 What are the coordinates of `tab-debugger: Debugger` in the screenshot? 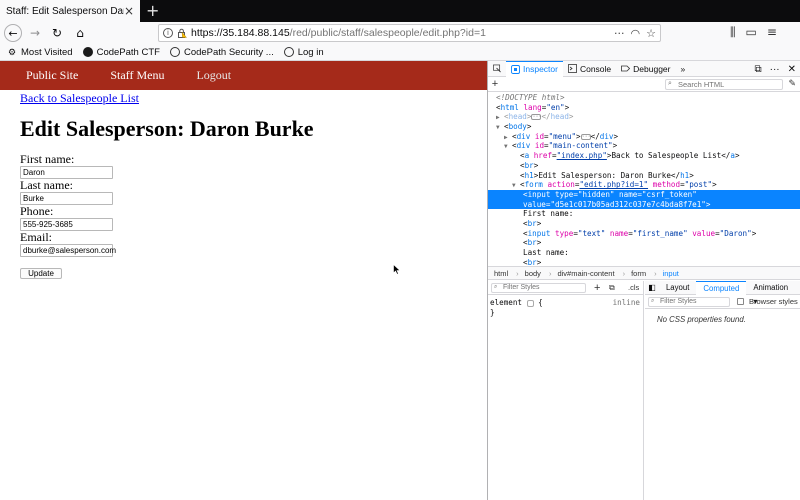 It's located at (645, 69).